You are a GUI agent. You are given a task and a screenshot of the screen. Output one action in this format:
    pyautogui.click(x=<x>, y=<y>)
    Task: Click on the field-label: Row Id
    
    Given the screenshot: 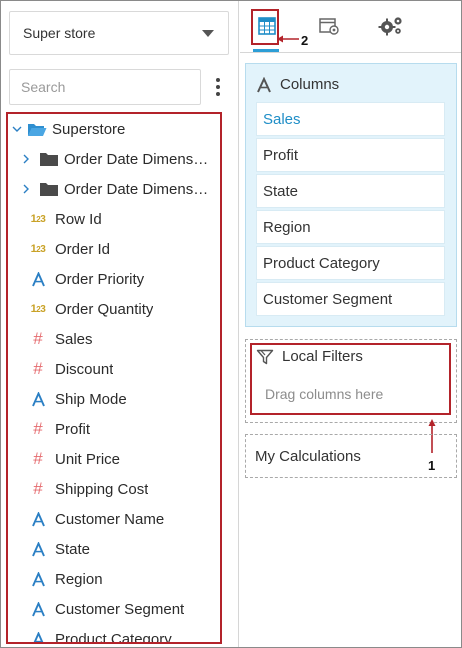 What is the action you would take?
    pyautogui.click(x=78, y=219)
    